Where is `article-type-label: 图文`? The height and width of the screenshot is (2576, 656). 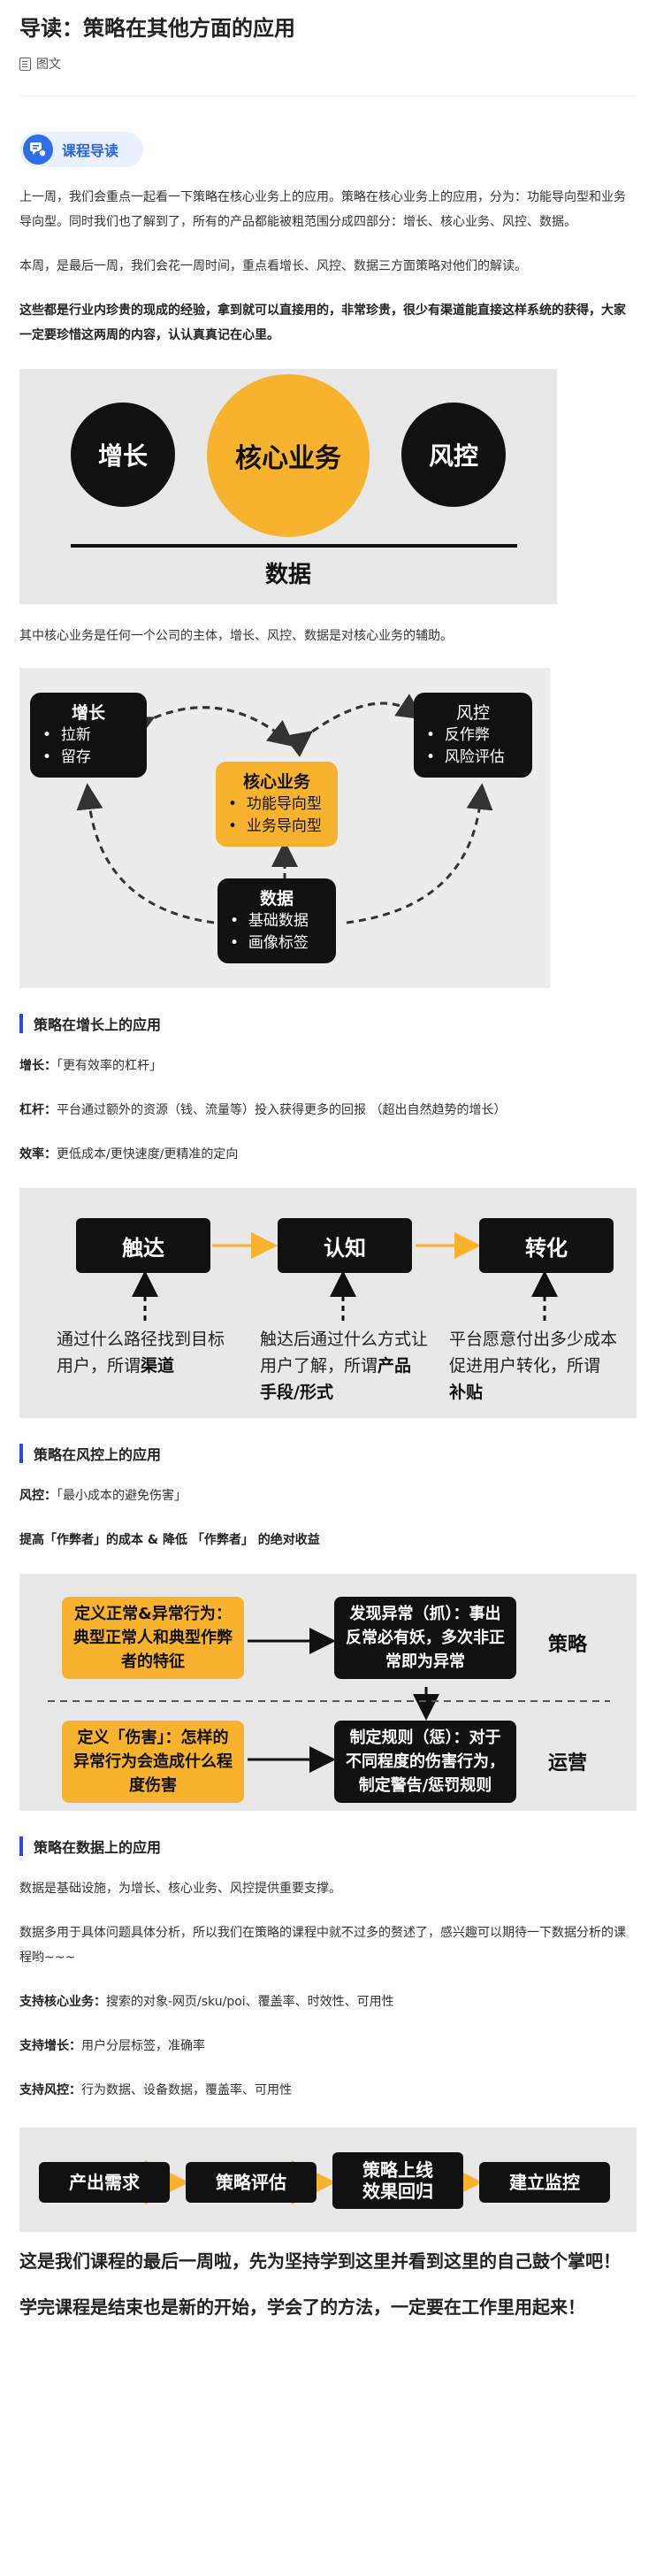 article-type-label: 图文 is located at coordinates (48, 65).